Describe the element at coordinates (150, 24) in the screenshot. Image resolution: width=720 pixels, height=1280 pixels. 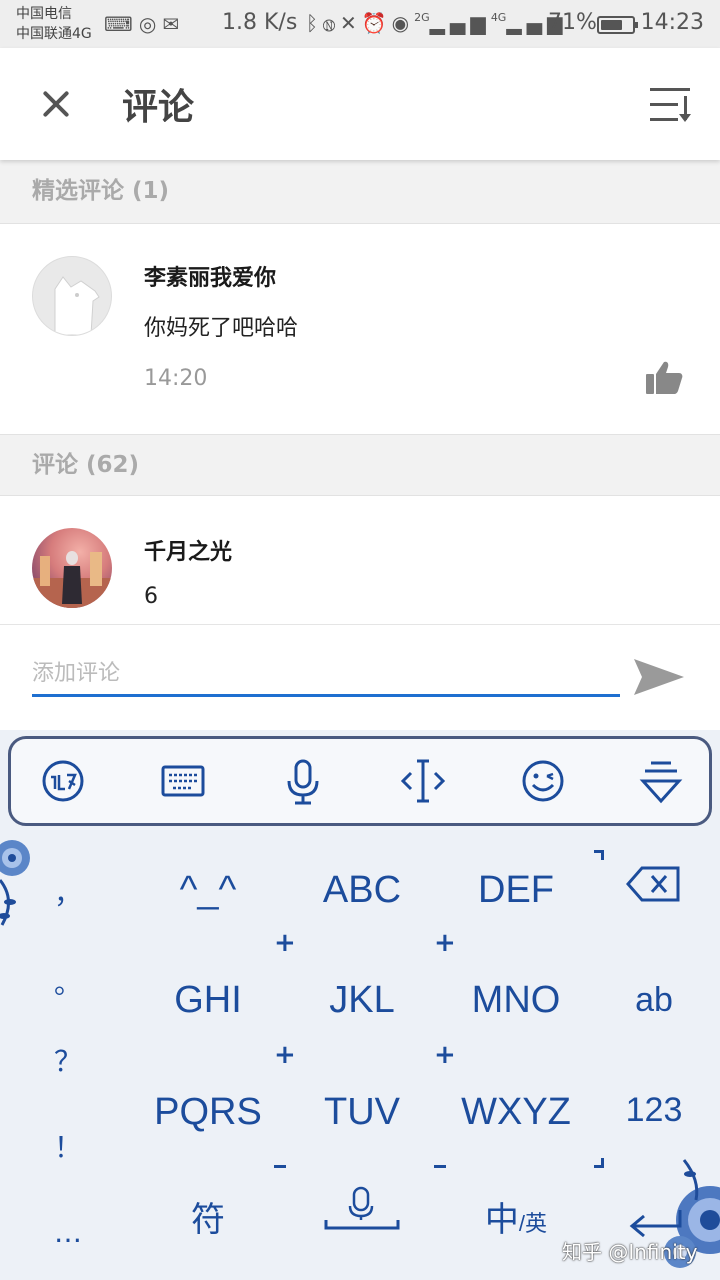
I see `netease-music-icon: ◎` at that location.